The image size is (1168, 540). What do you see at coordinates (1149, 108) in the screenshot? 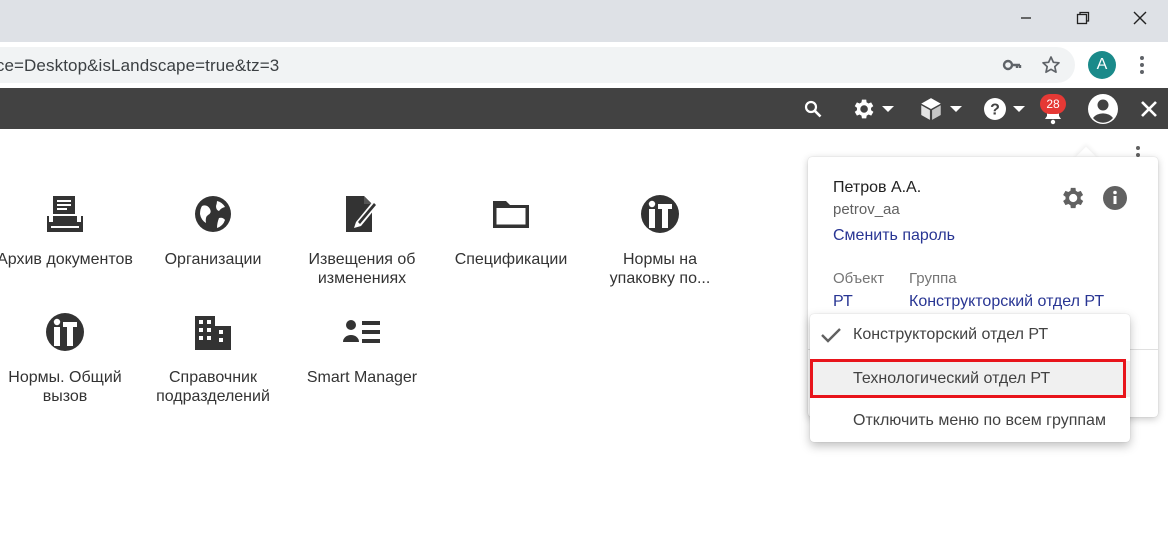
I see `close-icon` at bounding box center [1149, 108].